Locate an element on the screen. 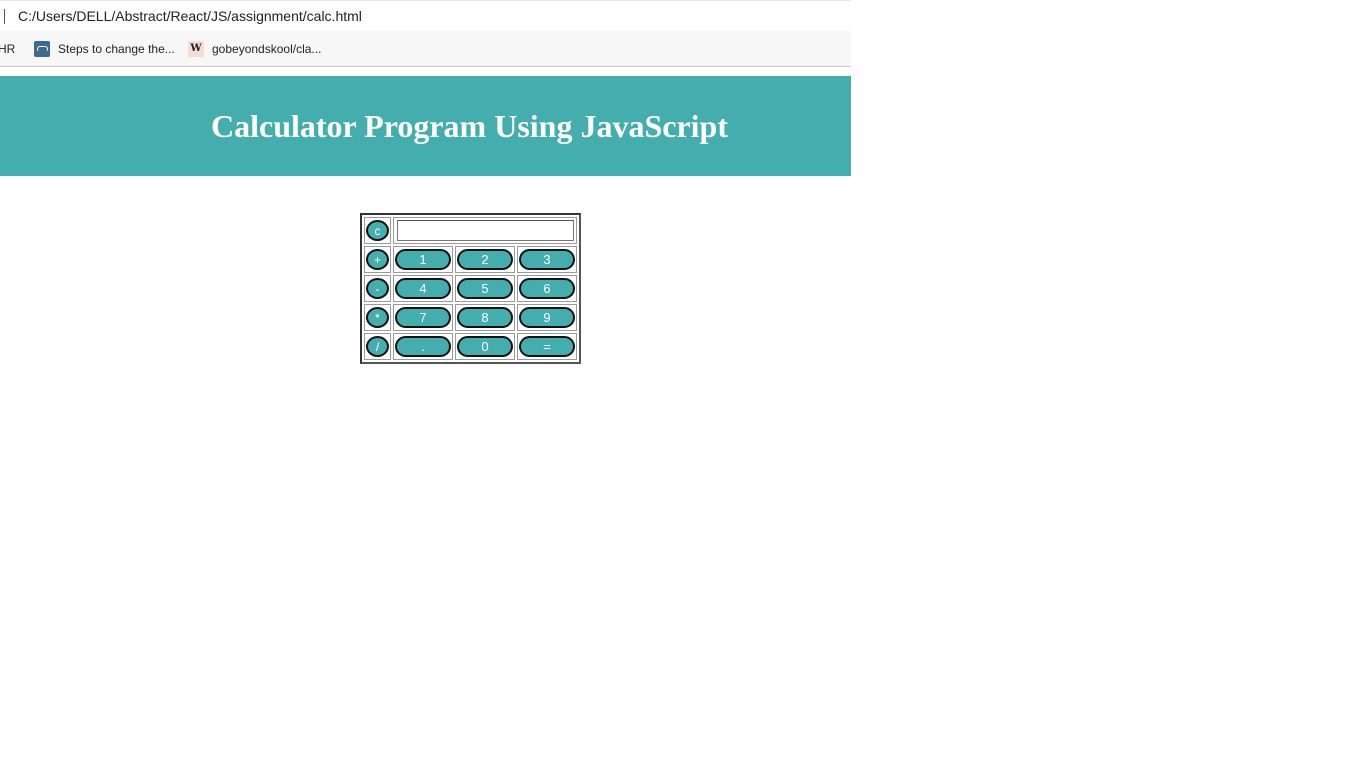 Image resolution: width=1366 pixels, height=768 pixels. calculator-cell is located at coordinates (485, 230).